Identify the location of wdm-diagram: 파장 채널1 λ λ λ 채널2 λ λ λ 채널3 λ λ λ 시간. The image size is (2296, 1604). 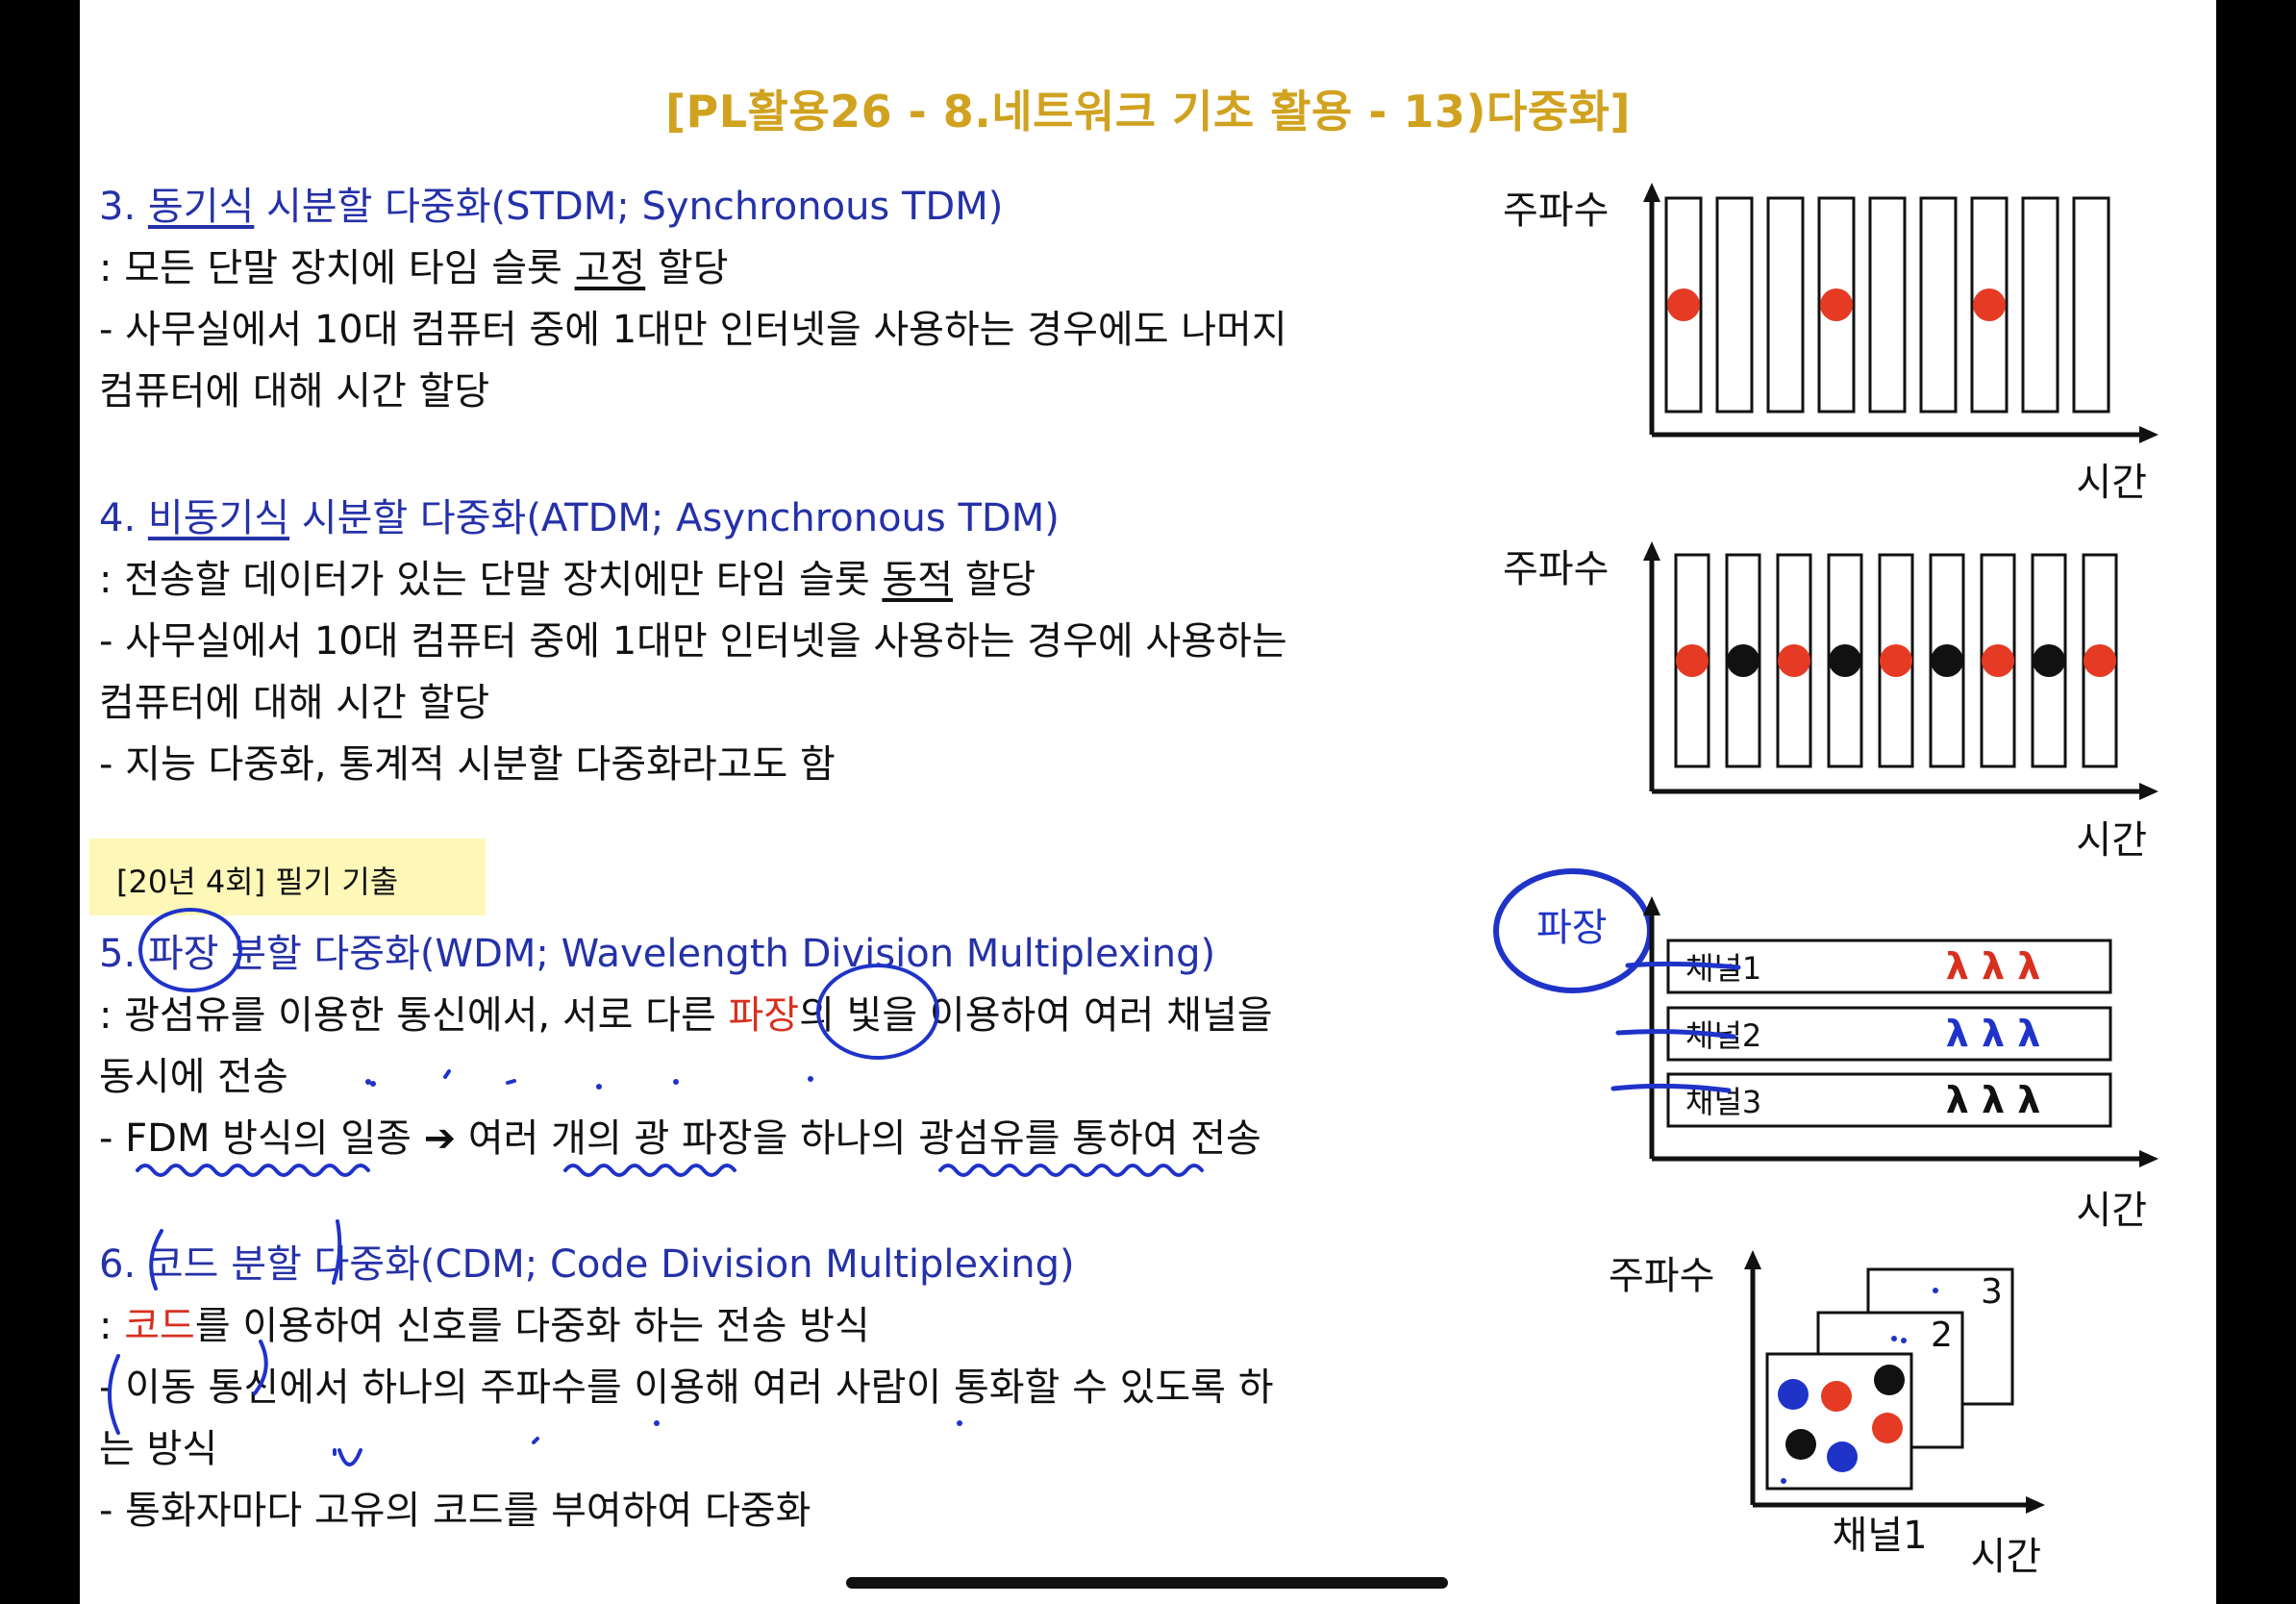
(1826, 1049).